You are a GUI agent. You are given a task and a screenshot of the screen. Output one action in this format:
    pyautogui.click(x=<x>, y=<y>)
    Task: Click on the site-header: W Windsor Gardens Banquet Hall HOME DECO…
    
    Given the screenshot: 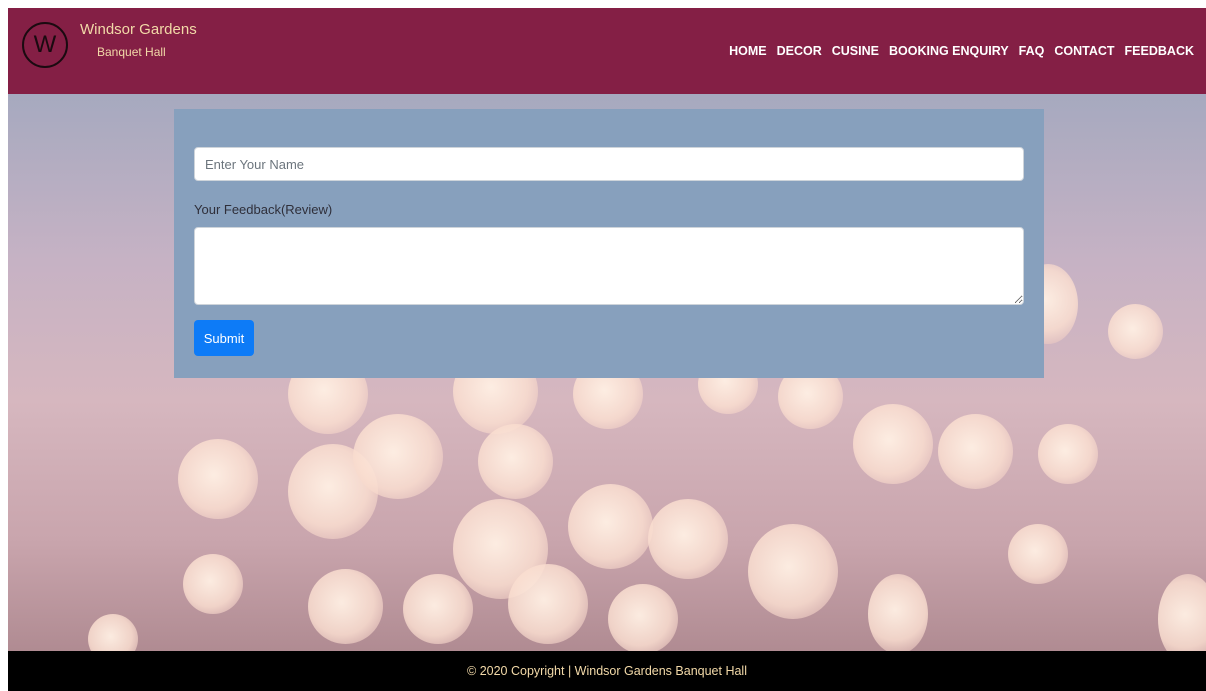 What is the action you would take?
    pyautogui.click(x=607, y=51)
    